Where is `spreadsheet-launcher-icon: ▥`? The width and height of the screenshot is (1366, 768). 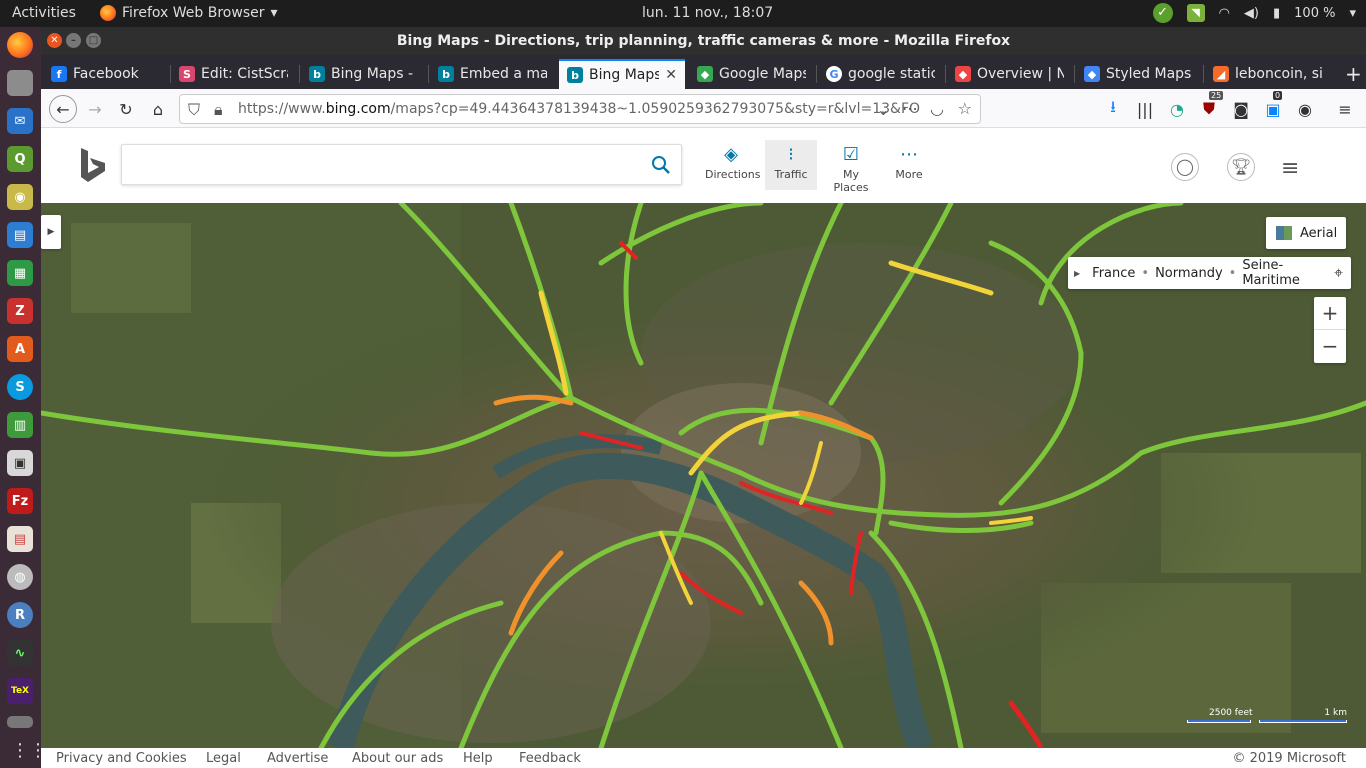
spreadsheet-launcher-icon: ▥ is located at coordinates (20, 425).